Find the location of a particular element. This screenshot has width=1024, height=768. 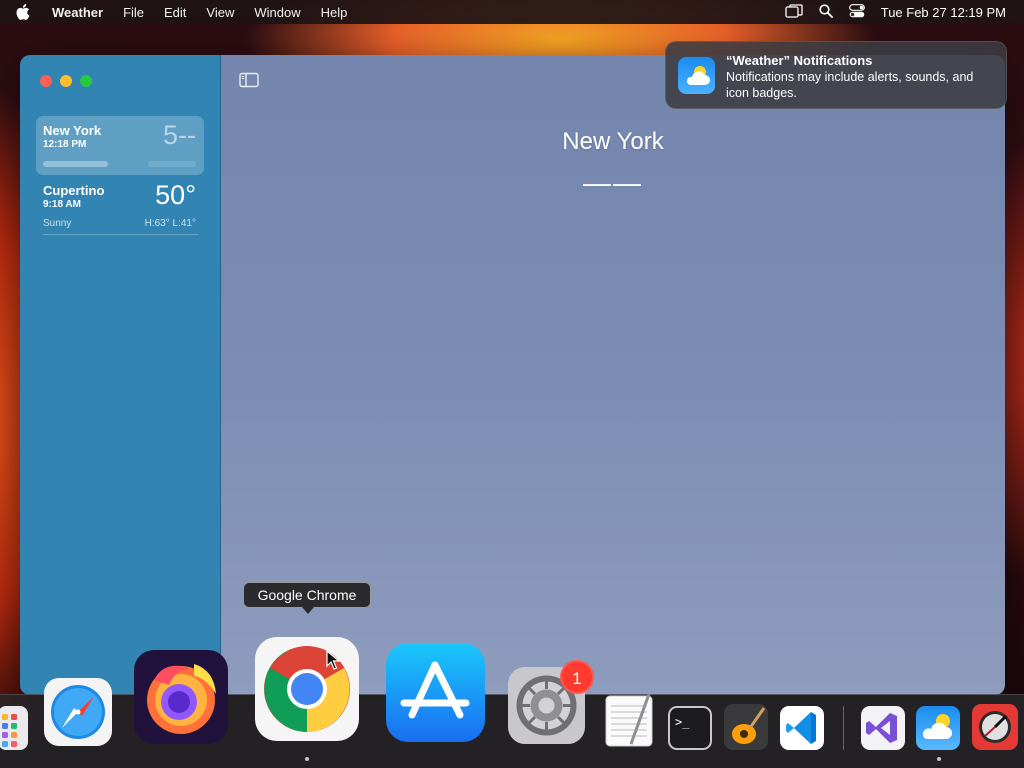

terminal-icon: >_ is located at coordinates (690, 730).